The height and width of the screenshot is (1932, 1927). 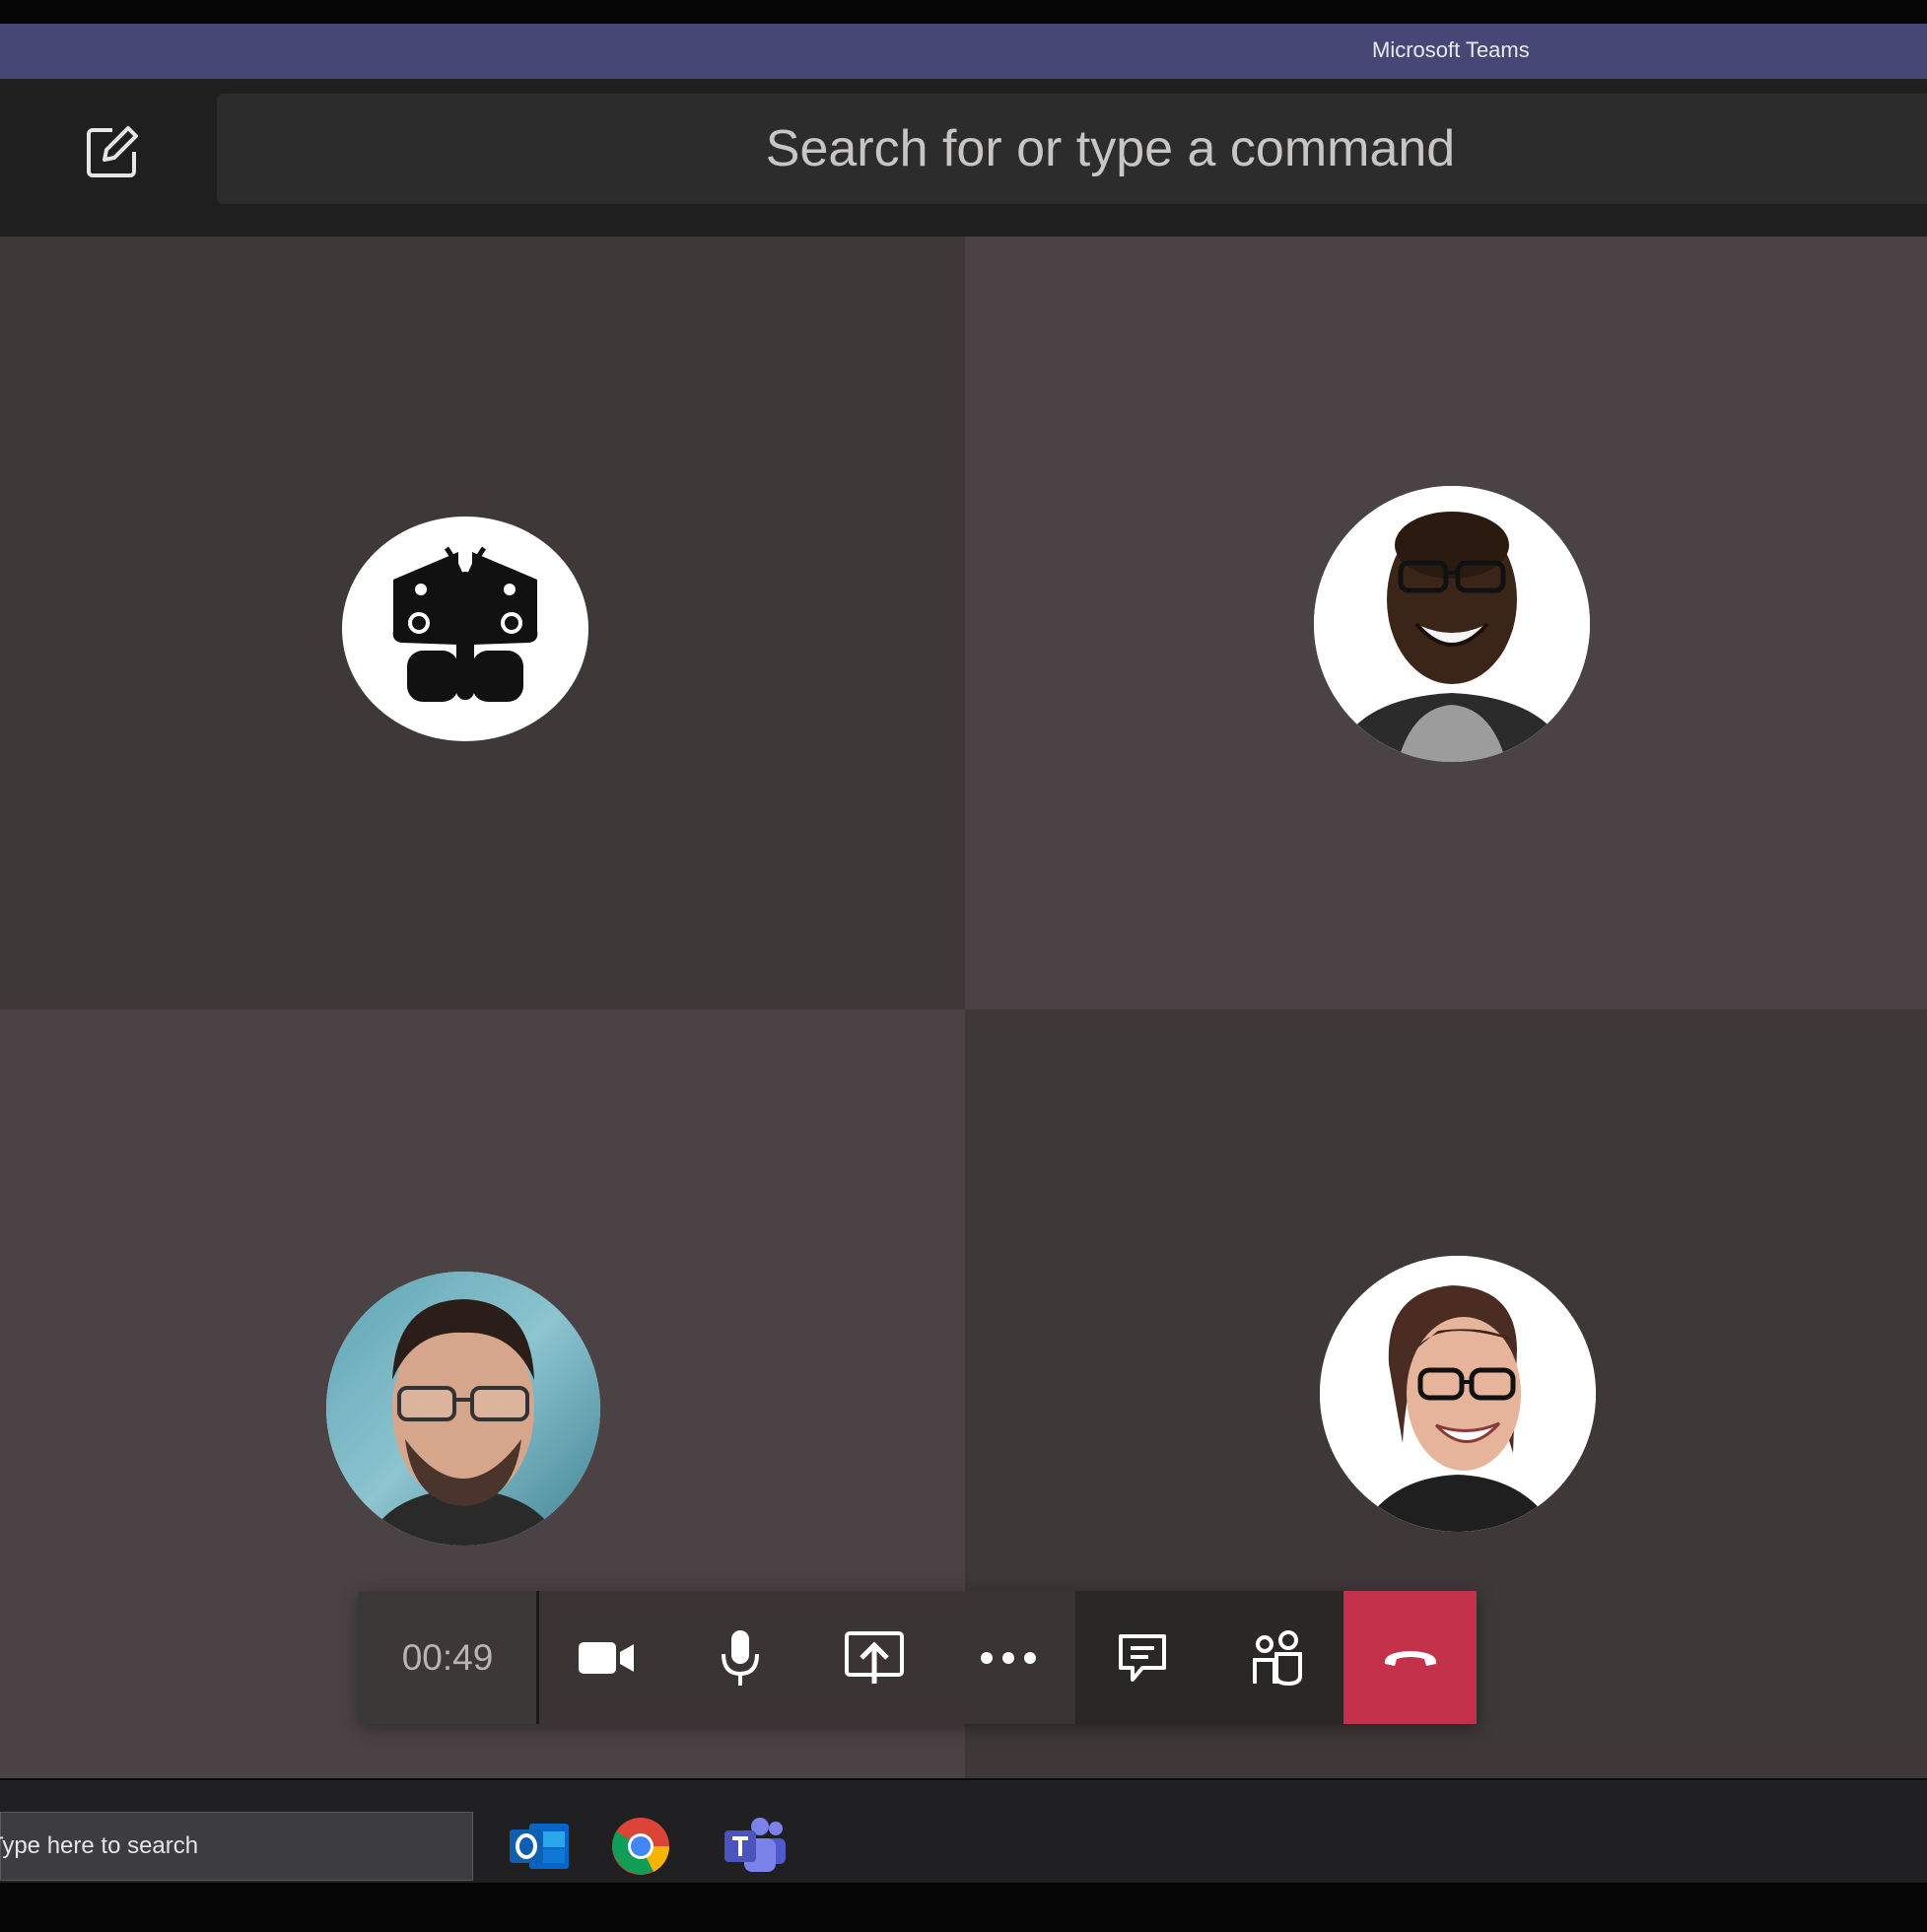 I want to click on title-bar, so click(x=963, y=51).